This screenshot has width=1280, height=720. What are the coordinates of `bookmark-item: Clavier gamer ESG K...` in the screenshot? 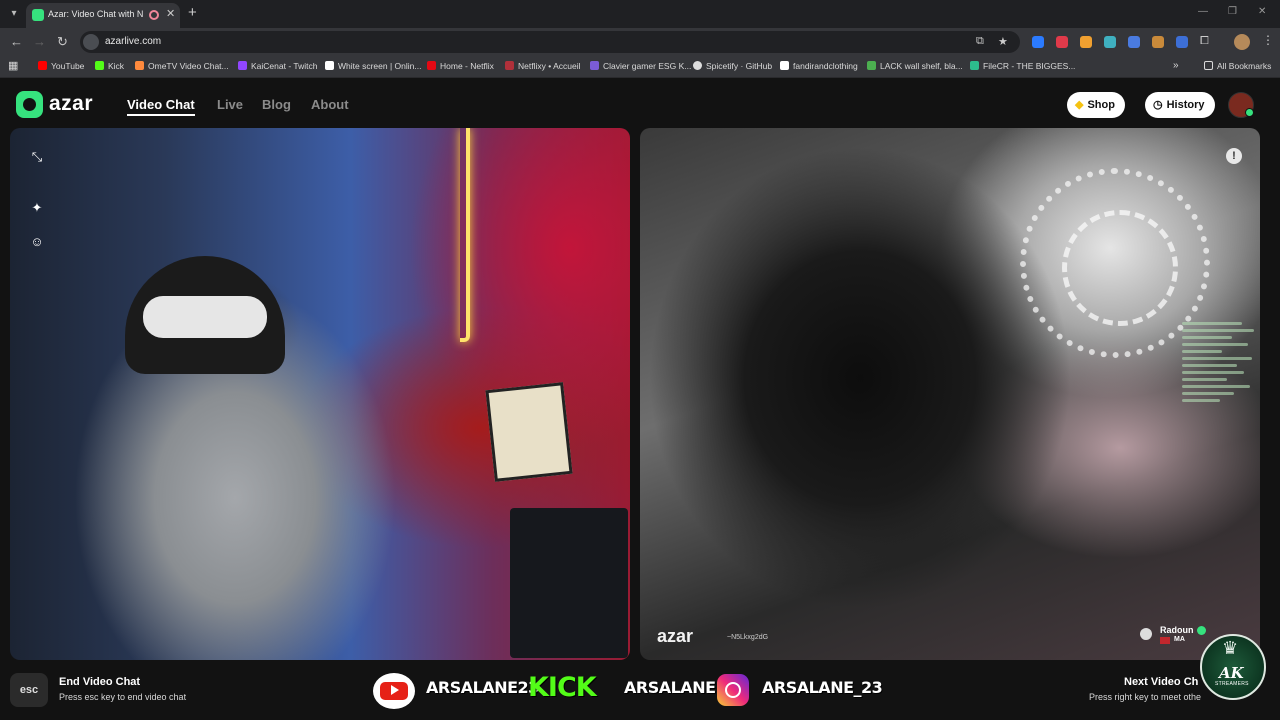 It's located at (640, 66).